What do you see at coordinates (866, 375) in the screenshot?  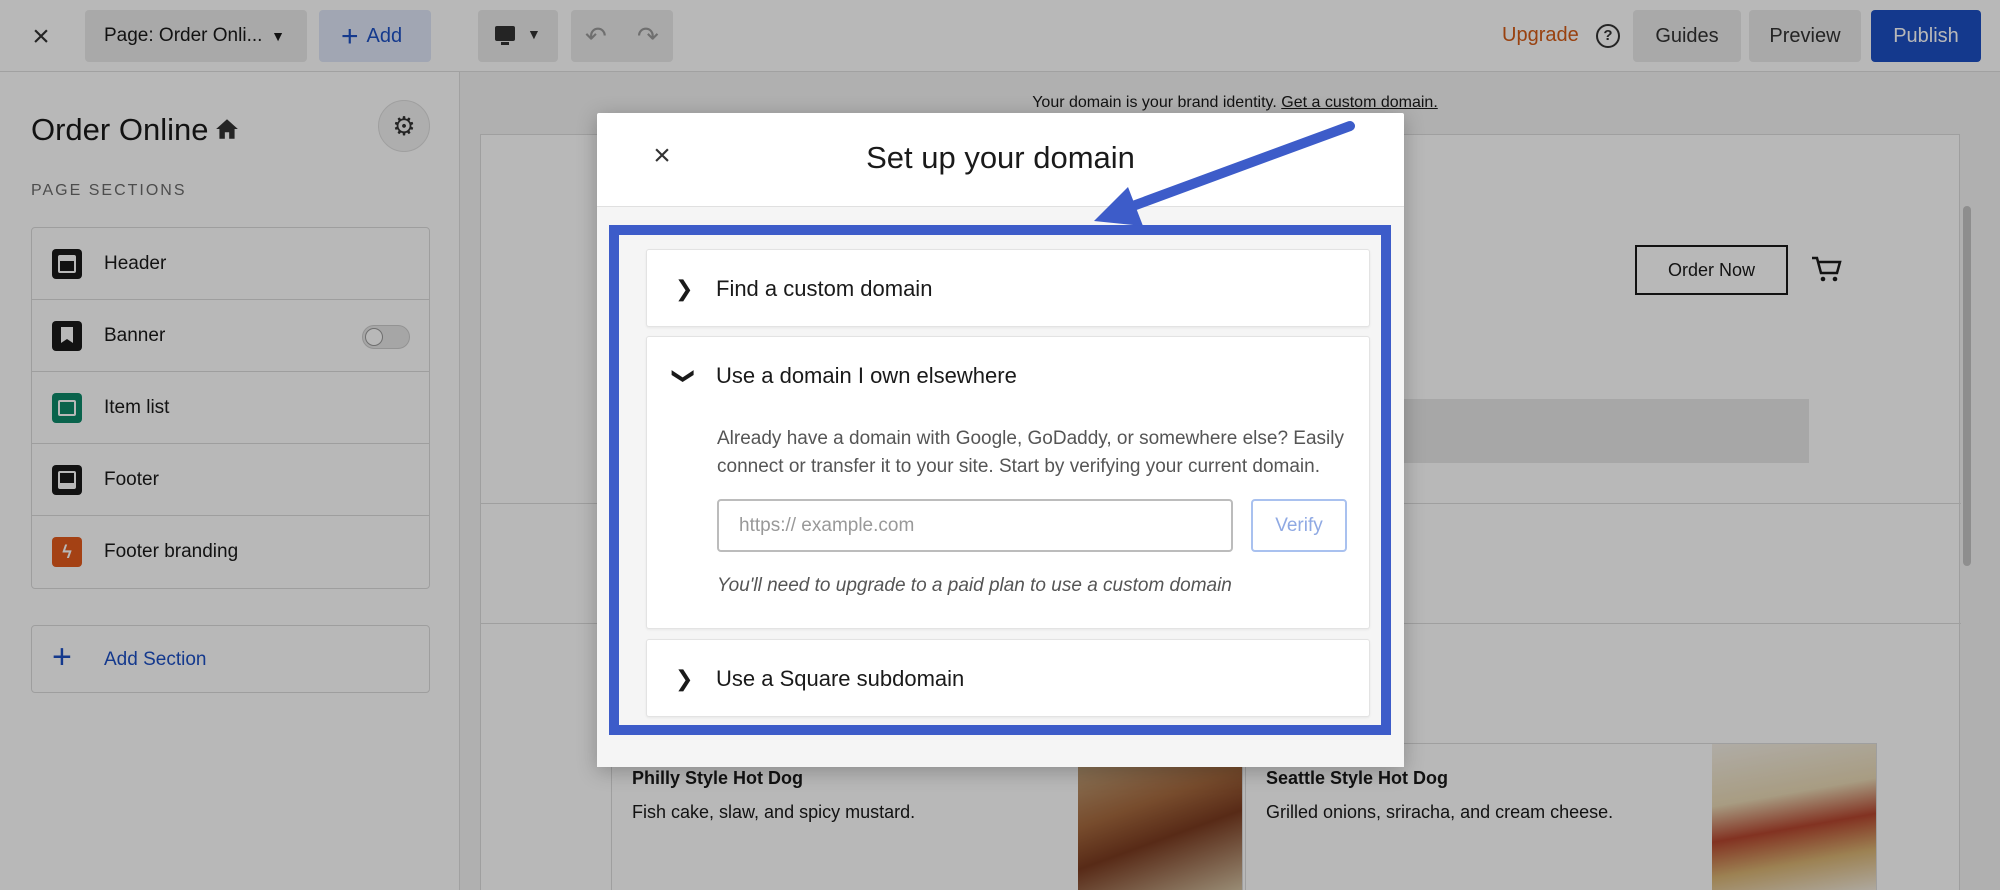 I see `accordion-label: Use a domain I own elsewhere` at bounding box center [866, 375].